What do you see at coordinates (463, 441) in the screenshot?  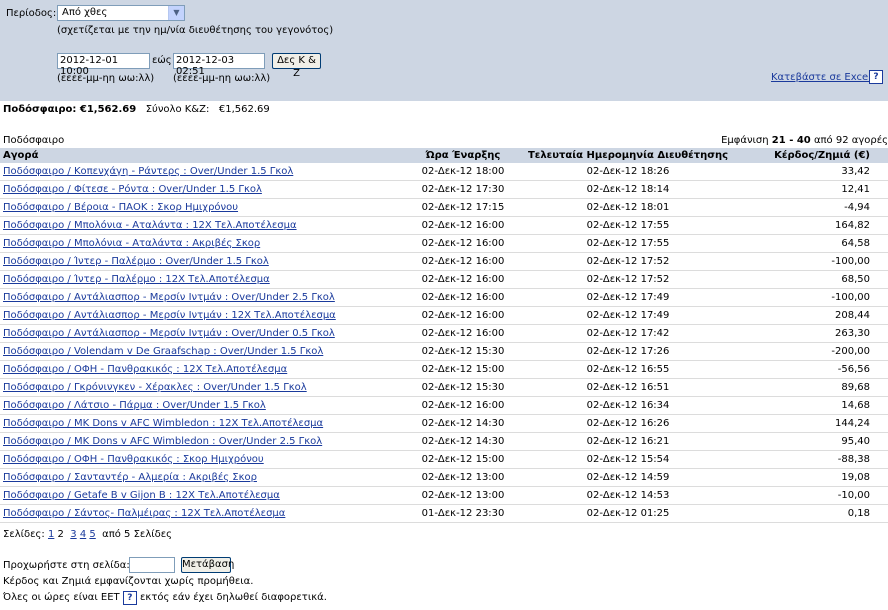 I see `start-time-cell: 02-Δεκ-12 14:30` at bounding box center [463, 441].